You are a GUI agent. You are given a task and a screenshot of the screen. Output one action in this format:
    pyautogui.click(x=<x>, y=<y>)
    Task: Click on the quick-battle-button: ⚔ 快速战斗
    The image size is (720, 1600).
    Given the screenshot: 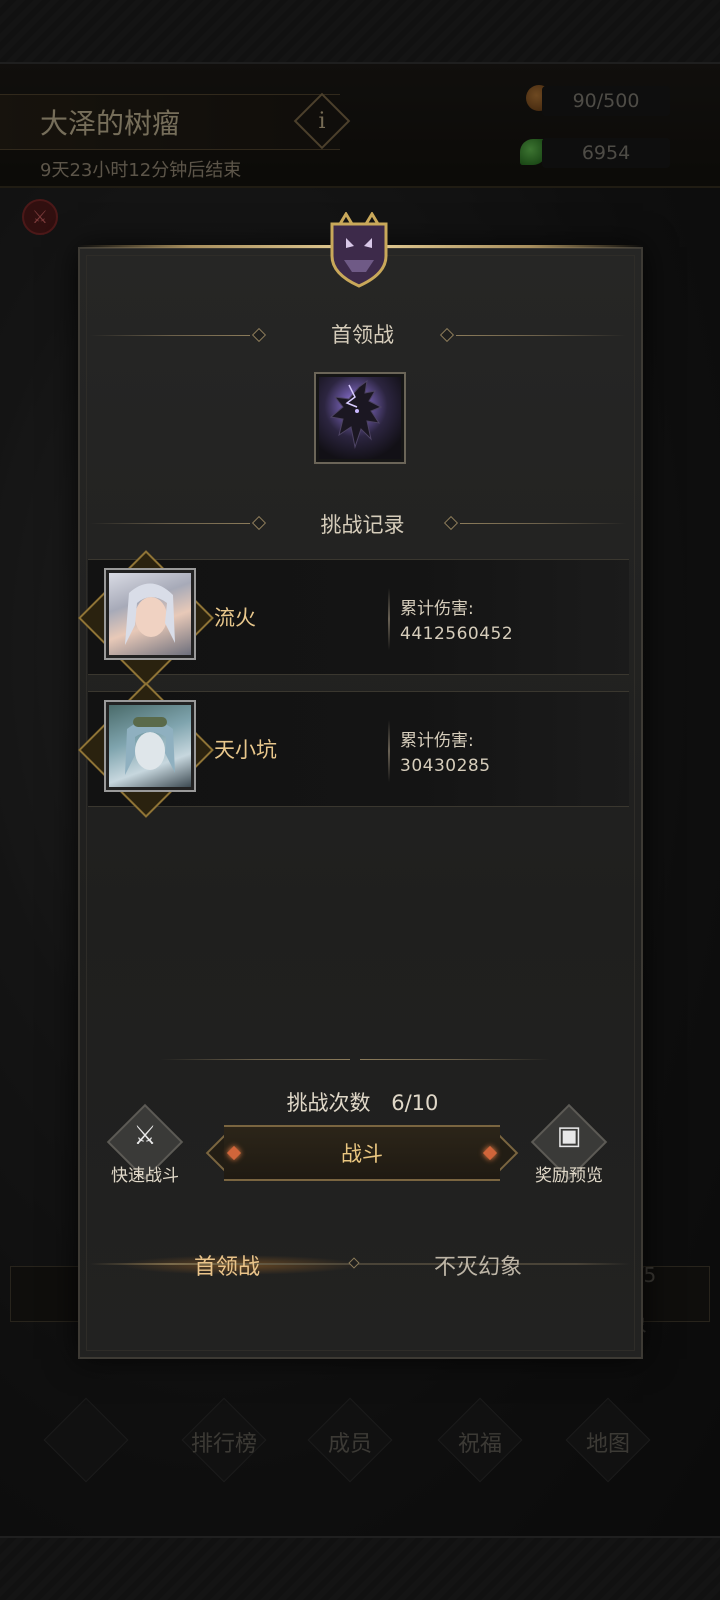 What is the action you would take?
    pyautogui.click(x=145, y=1149)
    